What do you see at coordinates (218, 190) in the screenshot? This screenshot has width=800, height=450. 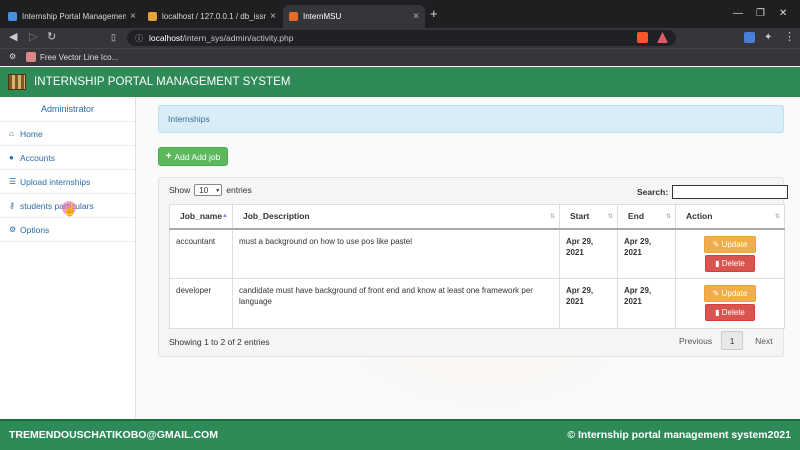 I see `chevron-down-icon: ▾` at bounding box center [218, 190].